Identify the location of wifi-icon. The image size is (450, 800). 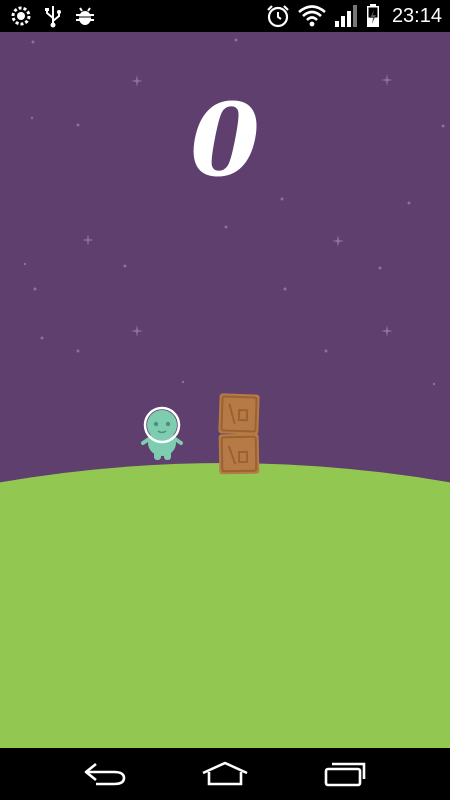
(312, 16).